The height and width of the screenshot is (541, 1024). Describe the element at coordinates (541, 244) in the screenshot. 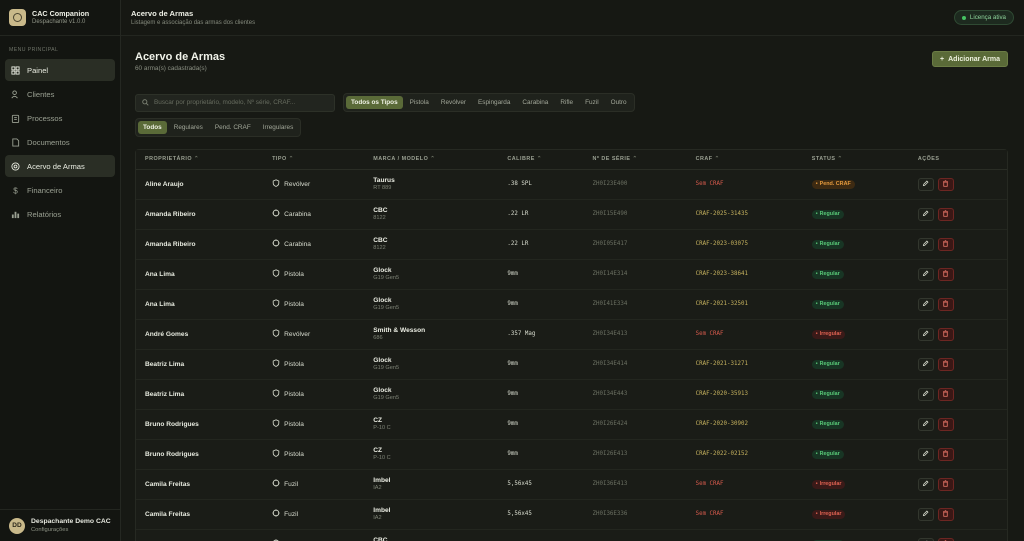

I see `caliber-cell: .22 LR` at that location.